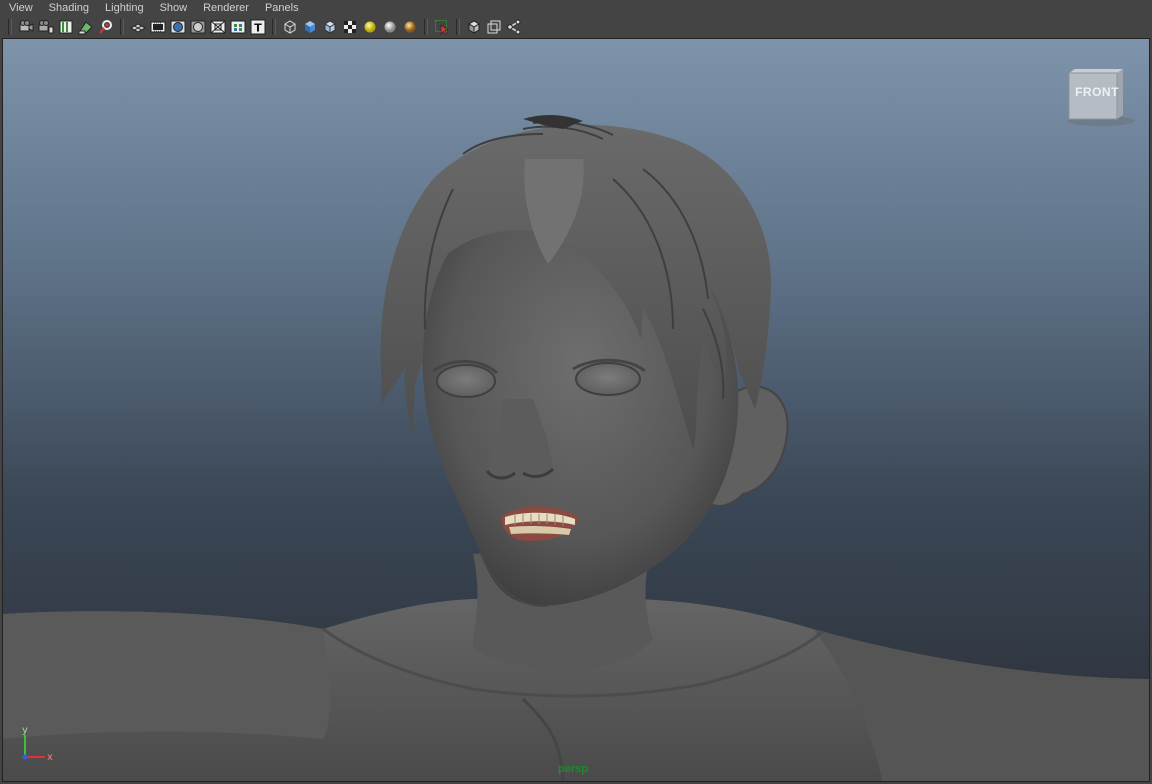 The height and width of the screenshot is (784, 1152). What do you see at coordinates (410, 27) in the screenshot?
I see `high-quality-icon` at bounding box center [410, 27].